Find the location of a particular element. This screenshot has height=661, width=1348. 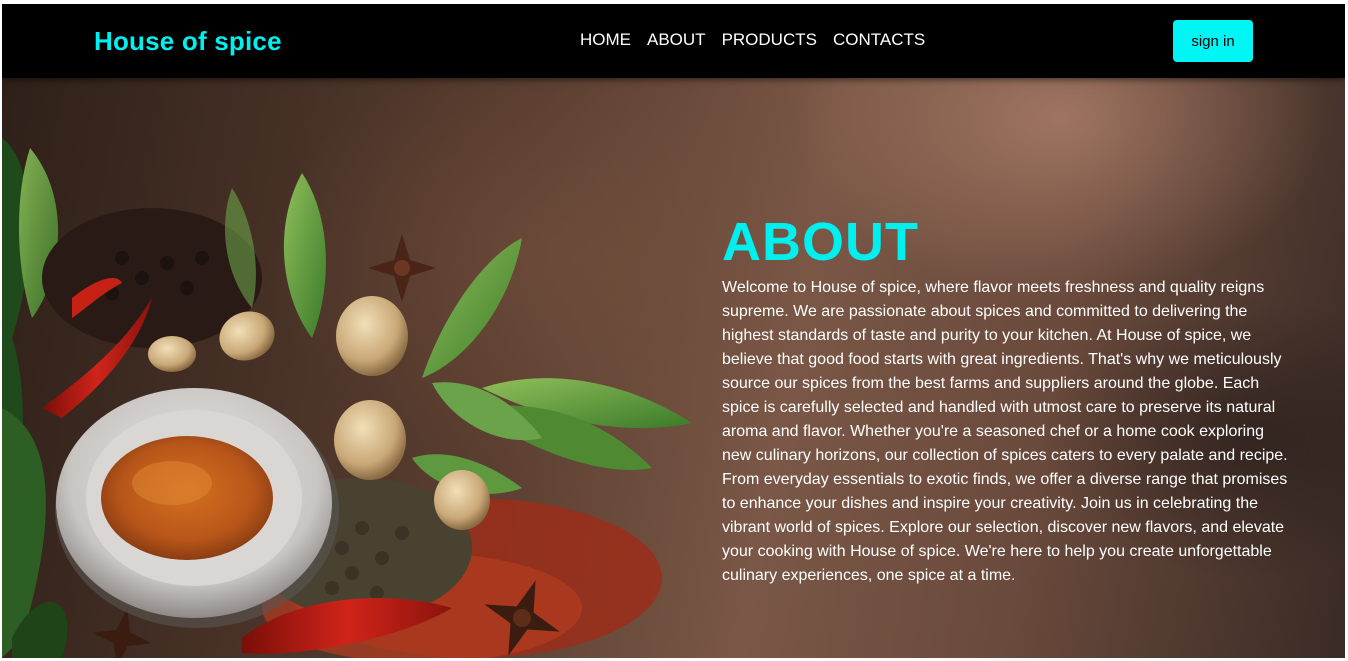

main-nav: HOME ABOUT PRODUCTS CONTACTS is located at coordinates (752, 40).